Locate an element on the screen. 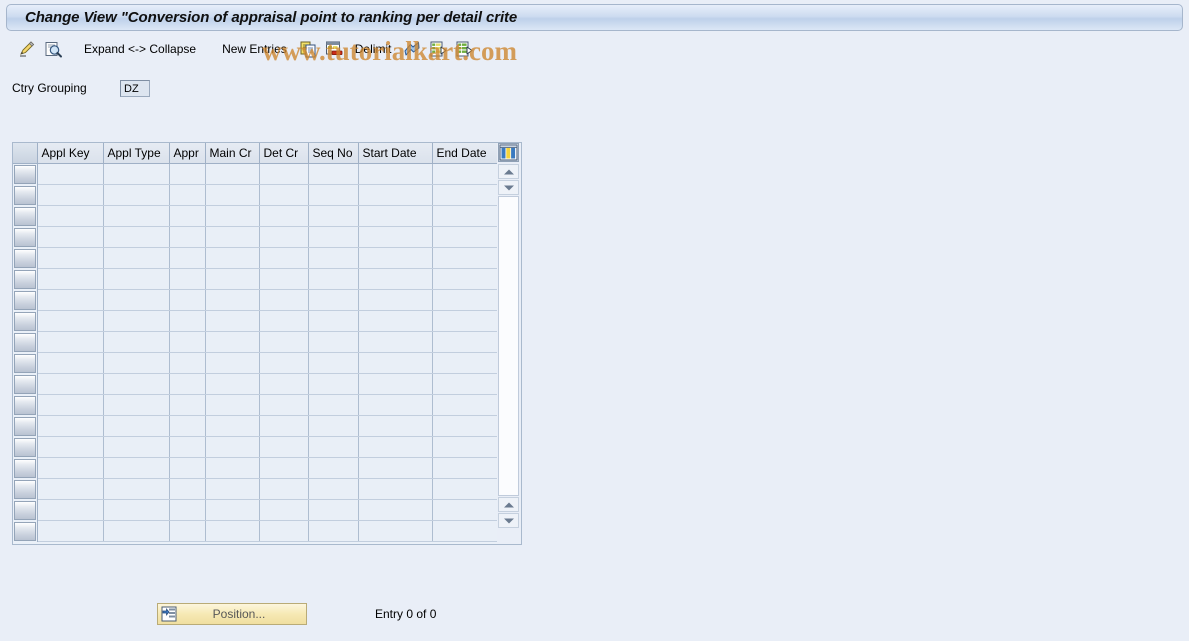 The width and height of the screenshot is (1189, 641). scroll-down-arrow-icon is located at coordinates (508, 187).